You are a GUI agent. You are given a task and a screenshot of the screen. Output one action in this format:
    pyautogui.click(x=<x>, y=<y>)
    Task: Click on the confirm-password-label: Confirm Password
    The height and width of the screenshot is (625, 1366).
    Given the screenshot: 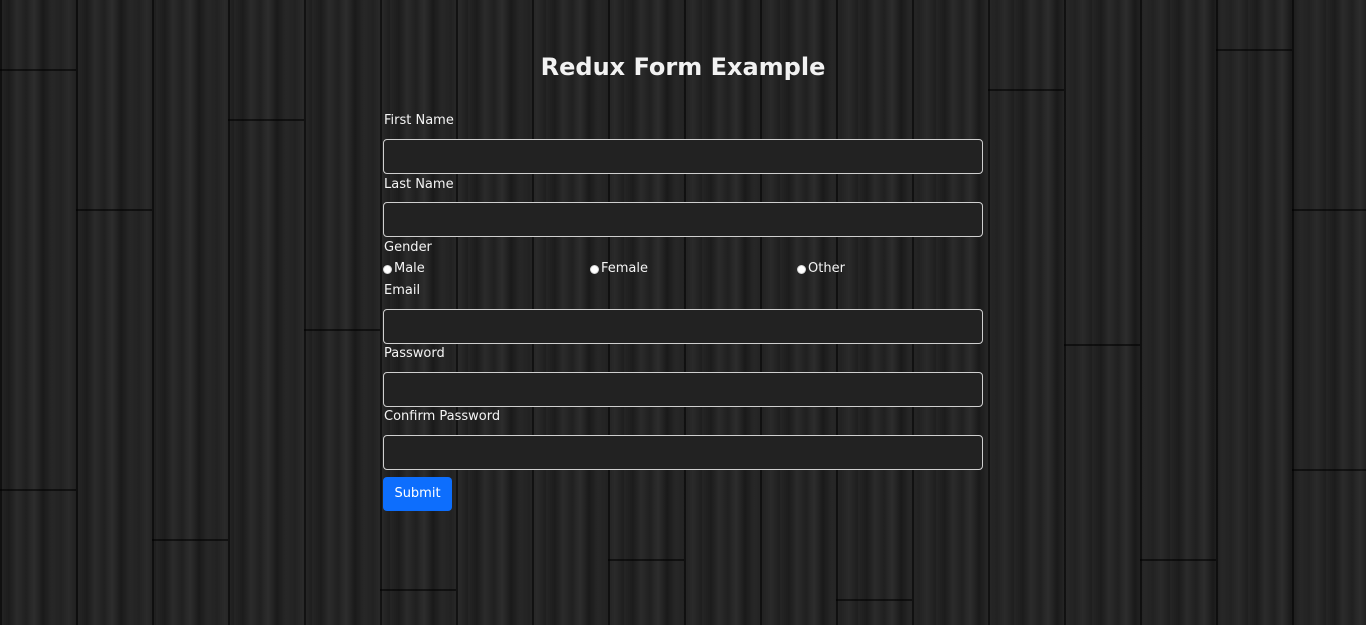 What is the action you would take?
    pyautogui.click(x=442, y=416)
    